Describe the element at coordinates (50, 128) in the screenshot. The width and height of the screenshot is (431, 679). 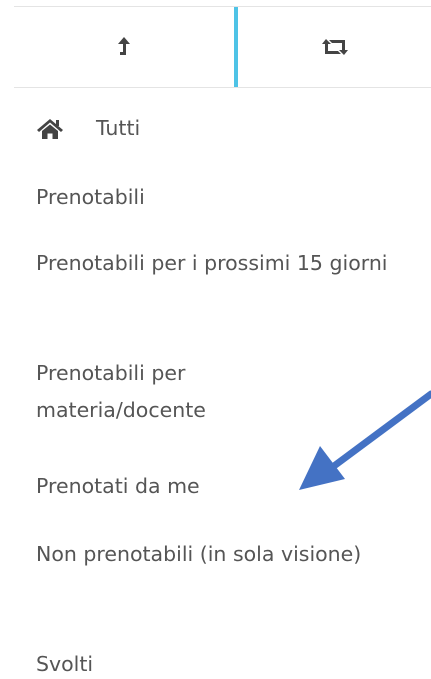
I see `home-icon` at that location.